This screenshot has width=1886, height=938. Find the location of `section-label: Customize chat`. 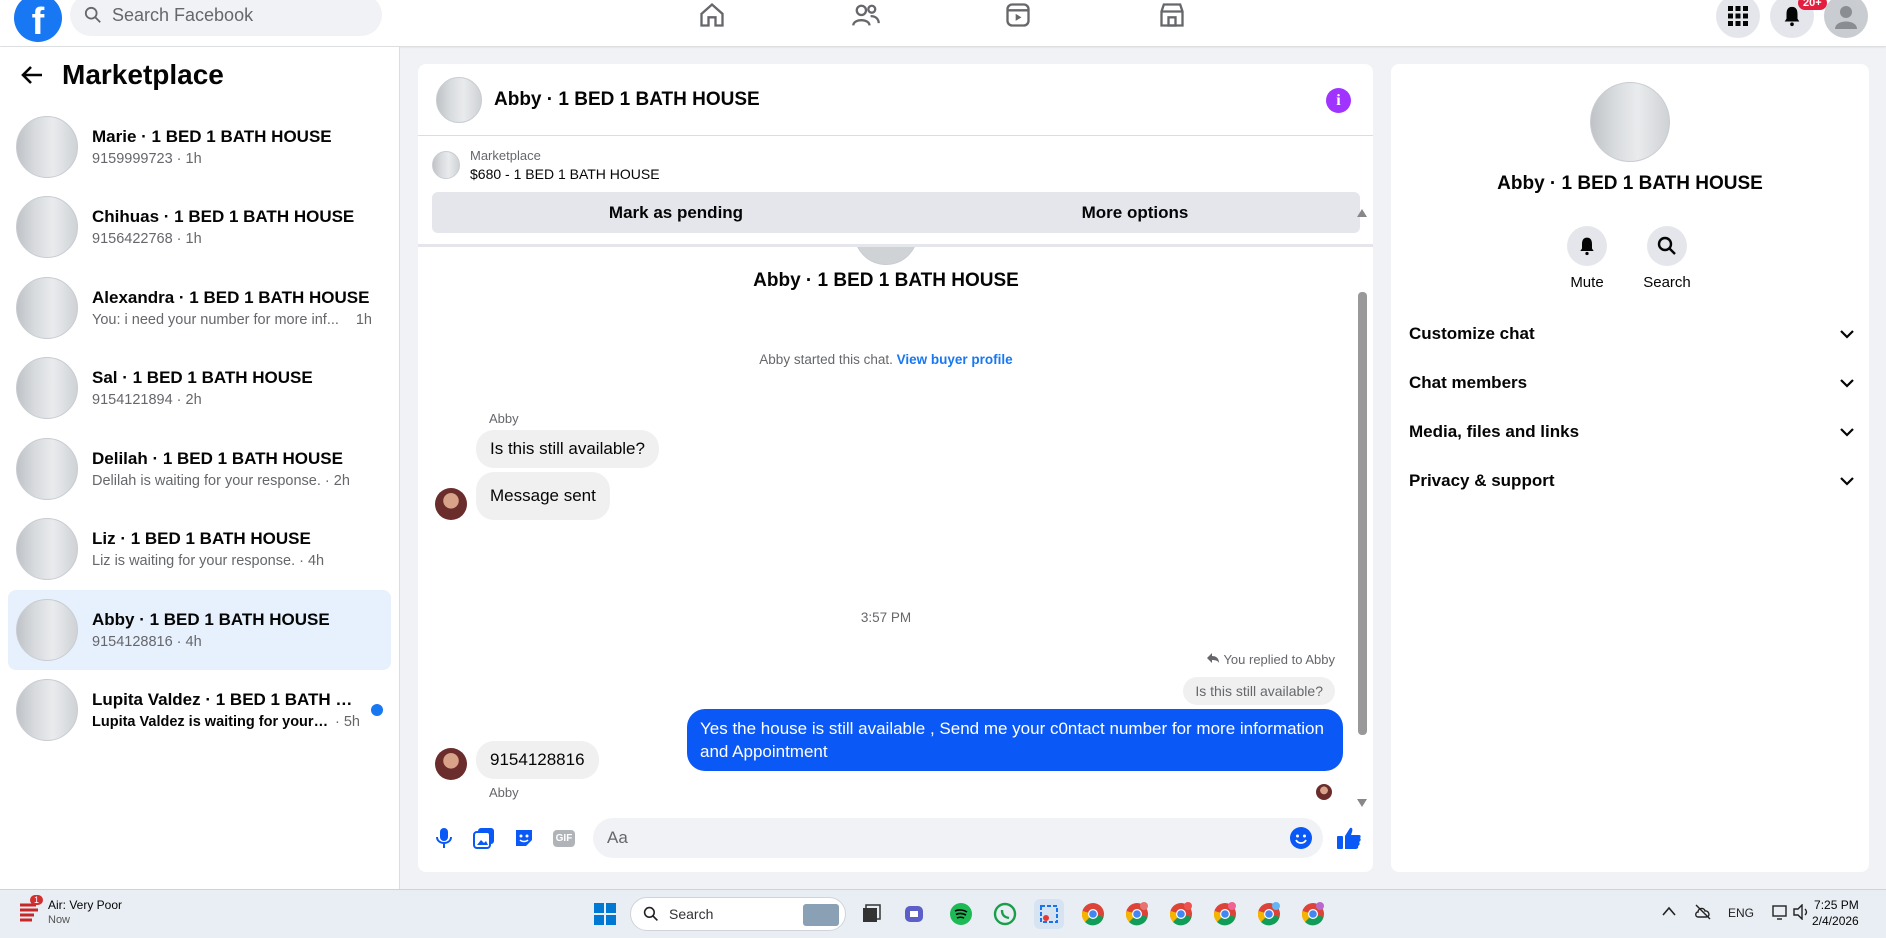

section-label: Customize chat is located at coordinates (1472, 333).